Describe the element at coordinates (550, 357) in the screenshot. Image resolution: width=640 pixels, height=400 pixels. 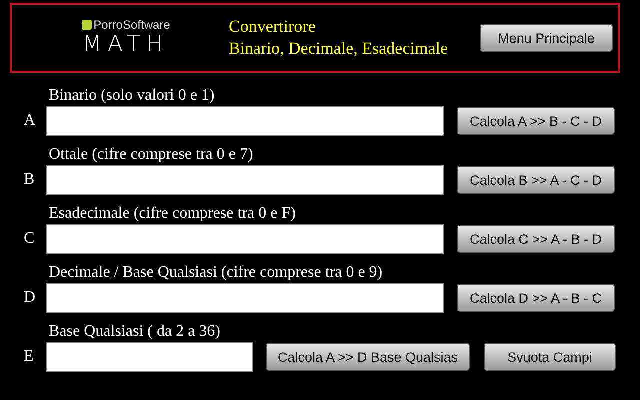
I see `calculate-button: Svuota Campi` at that location.